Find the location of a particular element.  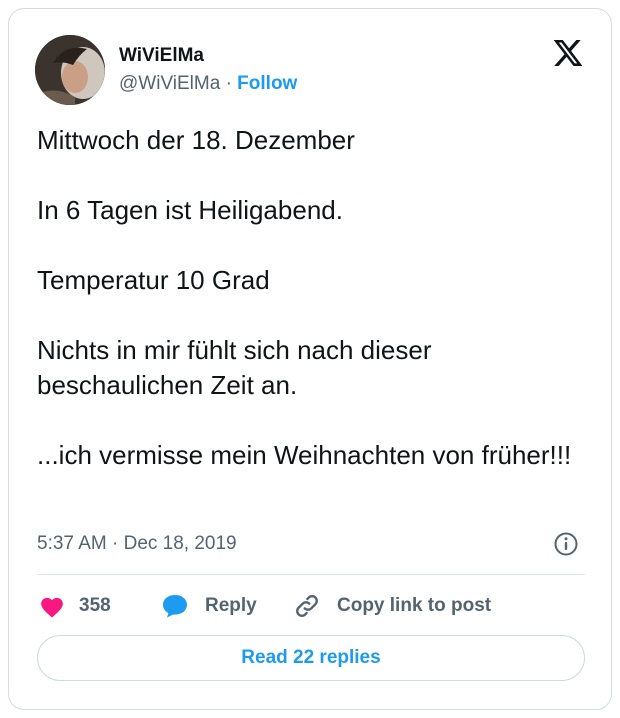

follow-button: Follow is located at coordinates (267, 83).